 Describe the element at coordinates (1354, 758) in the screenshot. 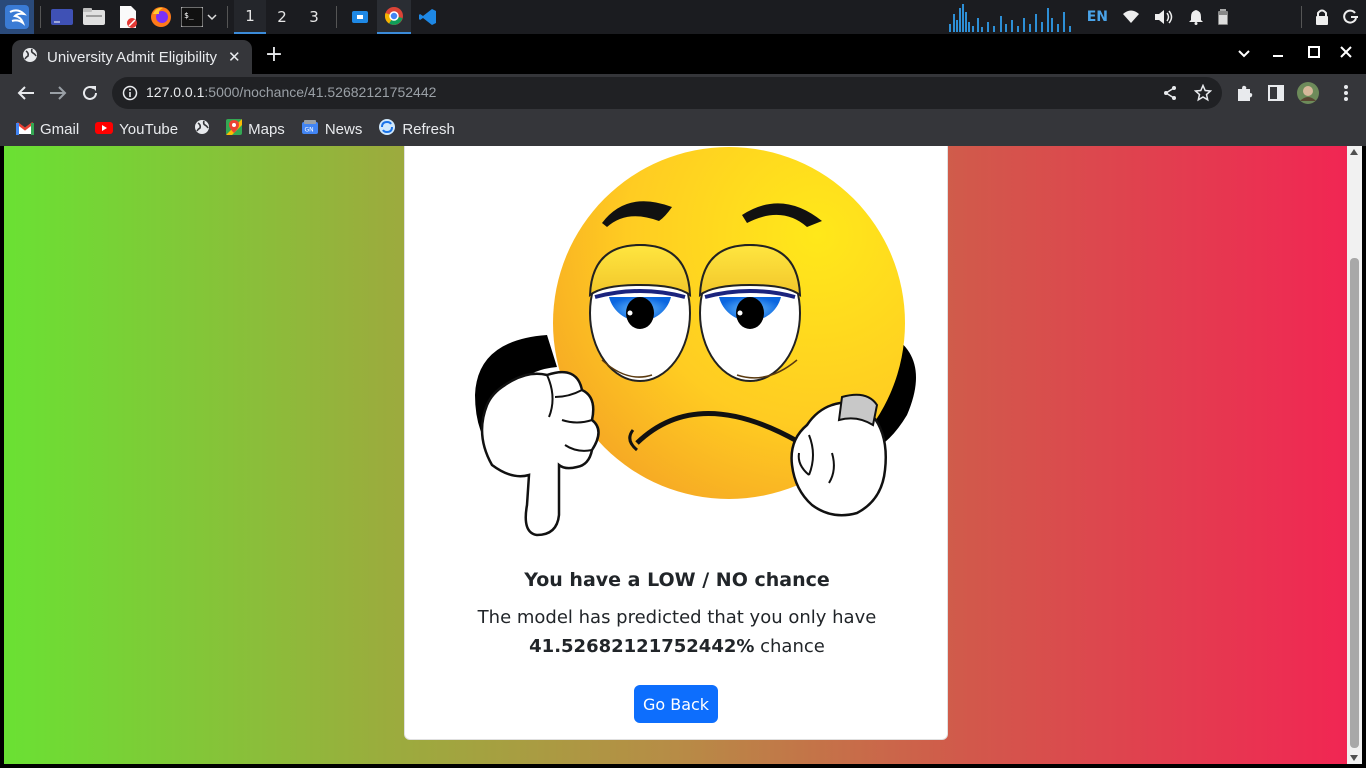

I see `scroll-down-arrow-icon` at that location.